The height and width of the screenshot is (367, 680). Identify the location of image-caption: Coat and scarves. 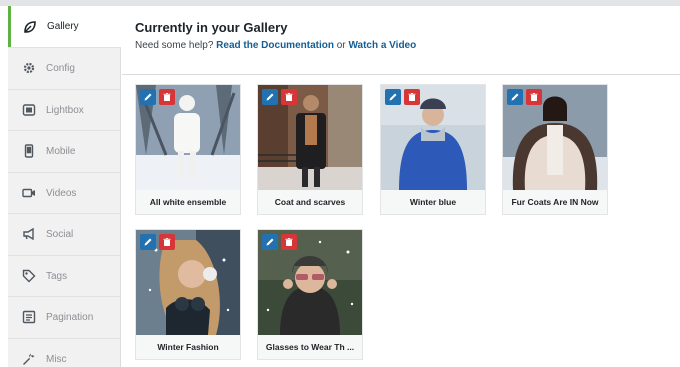
(310, 202).